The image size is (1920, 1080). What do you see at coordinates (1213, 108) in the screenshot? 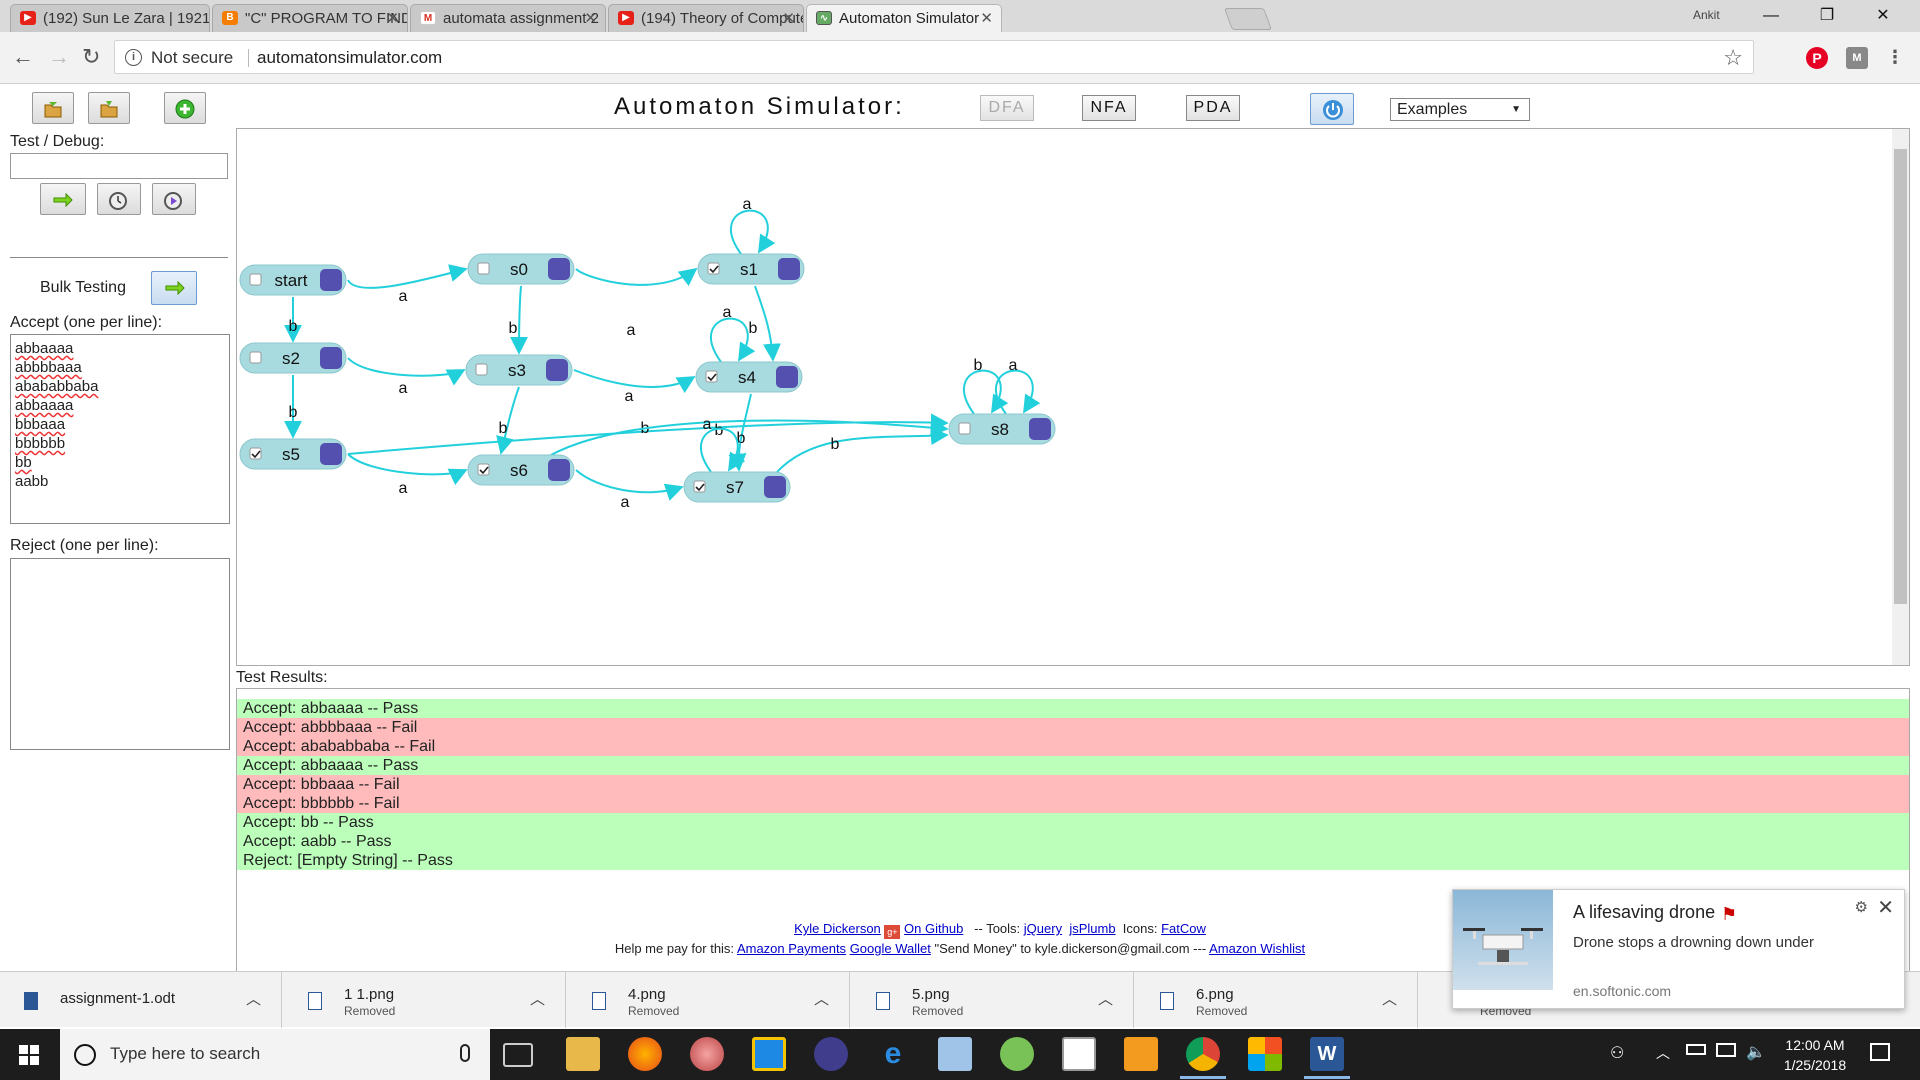
I see `pda-mode-button: PDA` at bounding box center [1213, 108].